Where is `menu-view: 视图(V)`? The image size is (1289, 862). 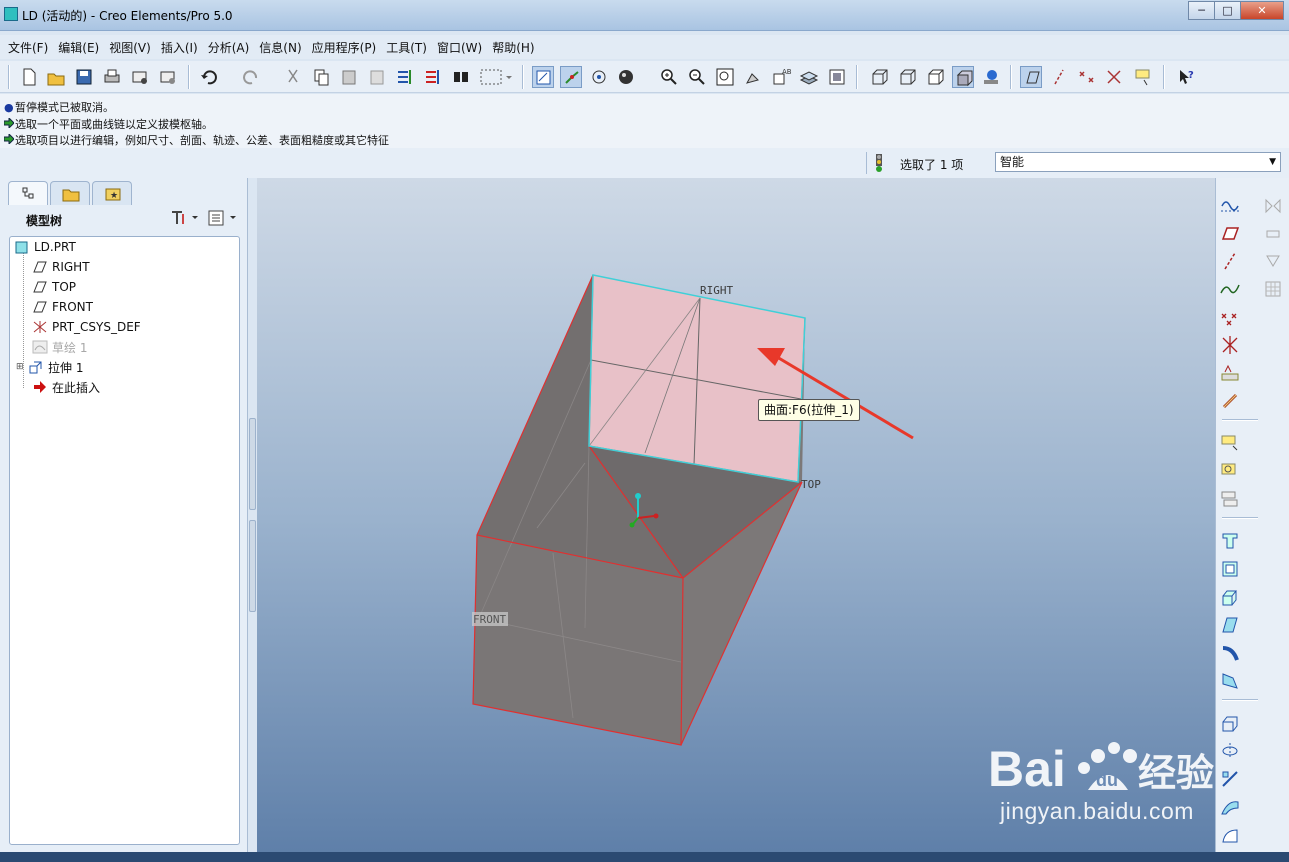 menu-view: 视图(V) is located at coordinates (130, 47).